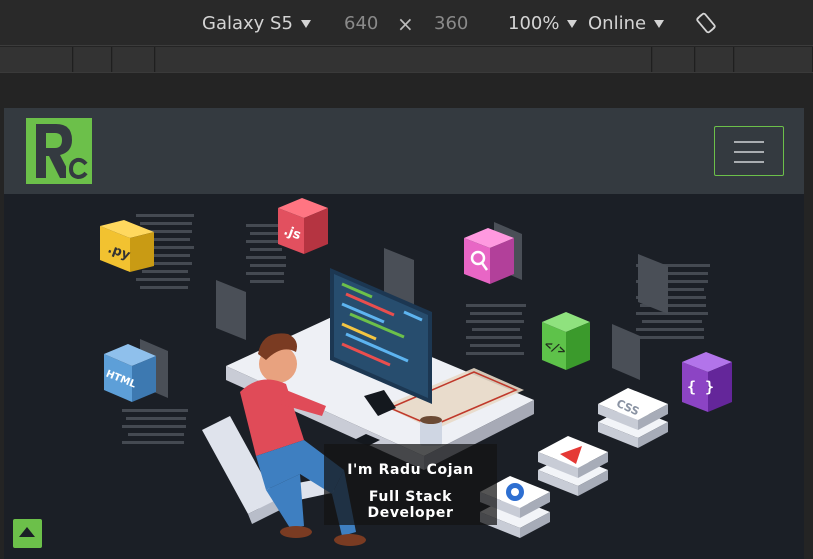 The width and height of the screenshot is (813, 559). Describe the element at coordinates (534, 23) in the screenshot. I see `zoom-label: 100%` at that location.